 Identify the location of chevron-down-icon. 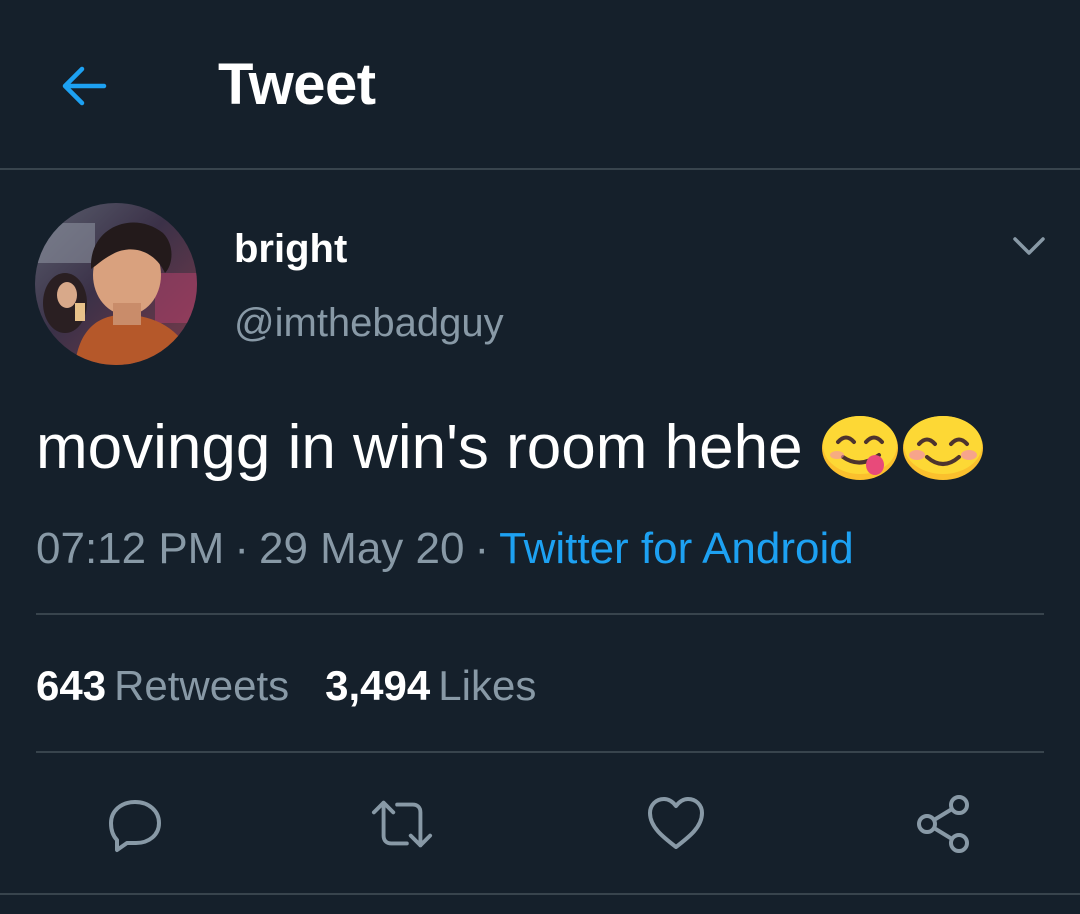
(1029, 246).